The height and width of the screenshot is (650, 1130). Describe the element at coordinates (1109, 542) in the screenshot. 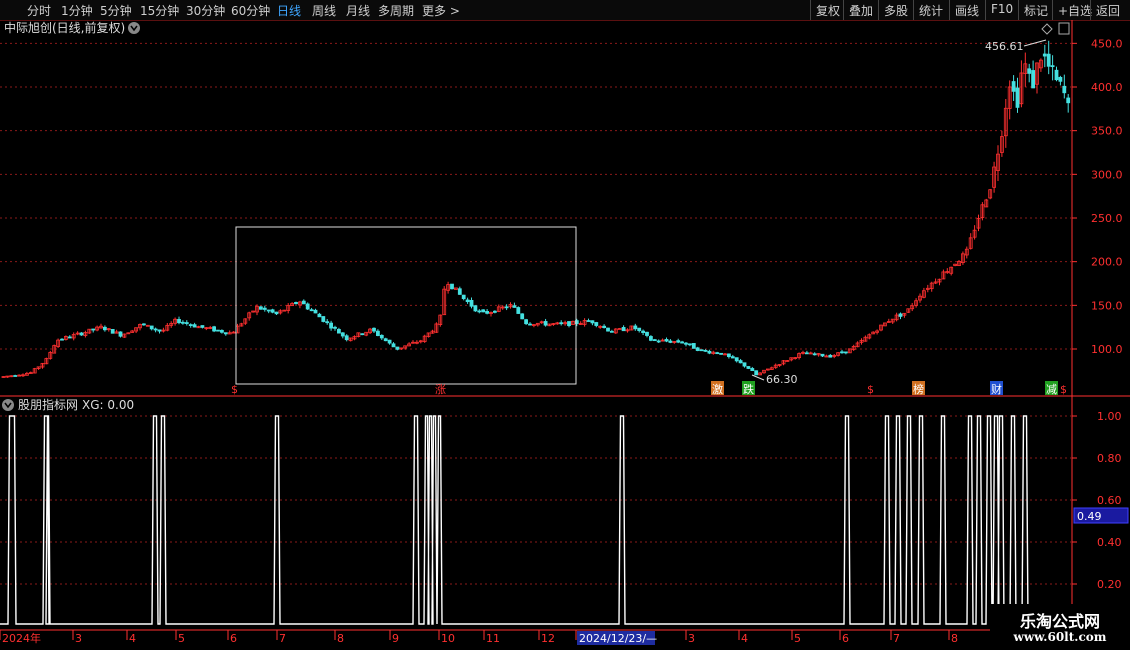

I see `indicator-tick-label: 0.40` at that location.